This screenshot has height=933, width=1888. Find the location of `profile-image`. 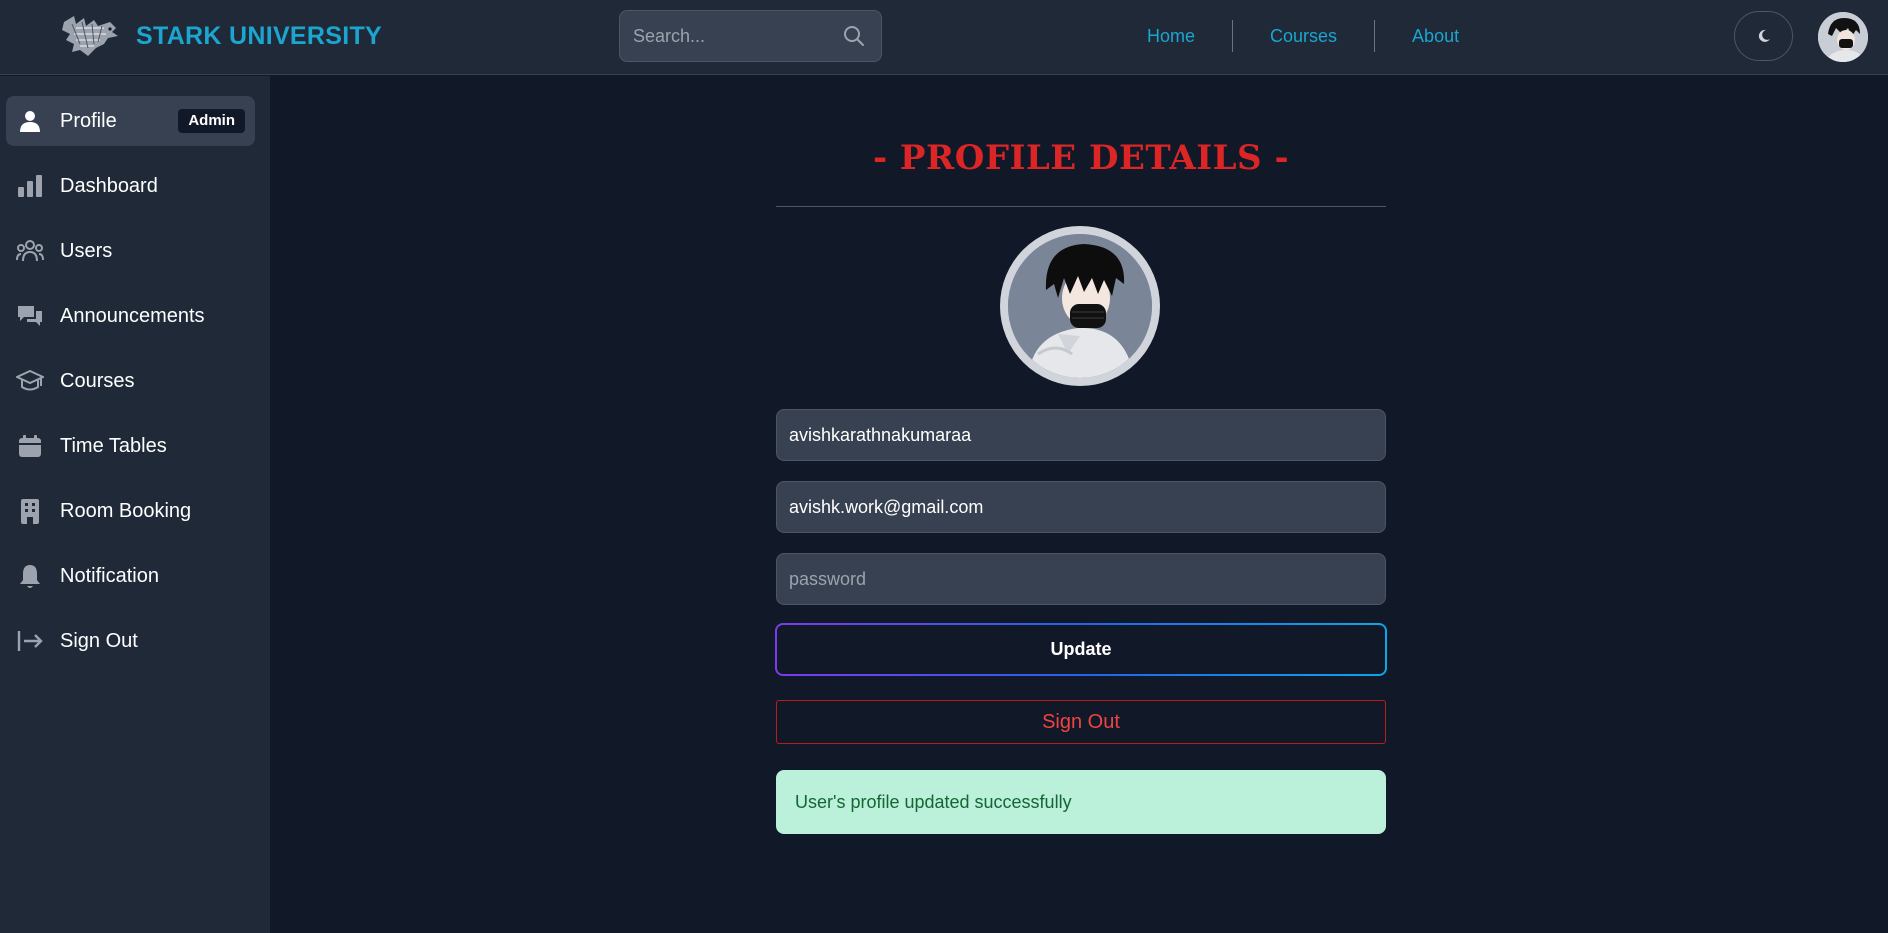

profile-image is located at coordinates (1080, 306).